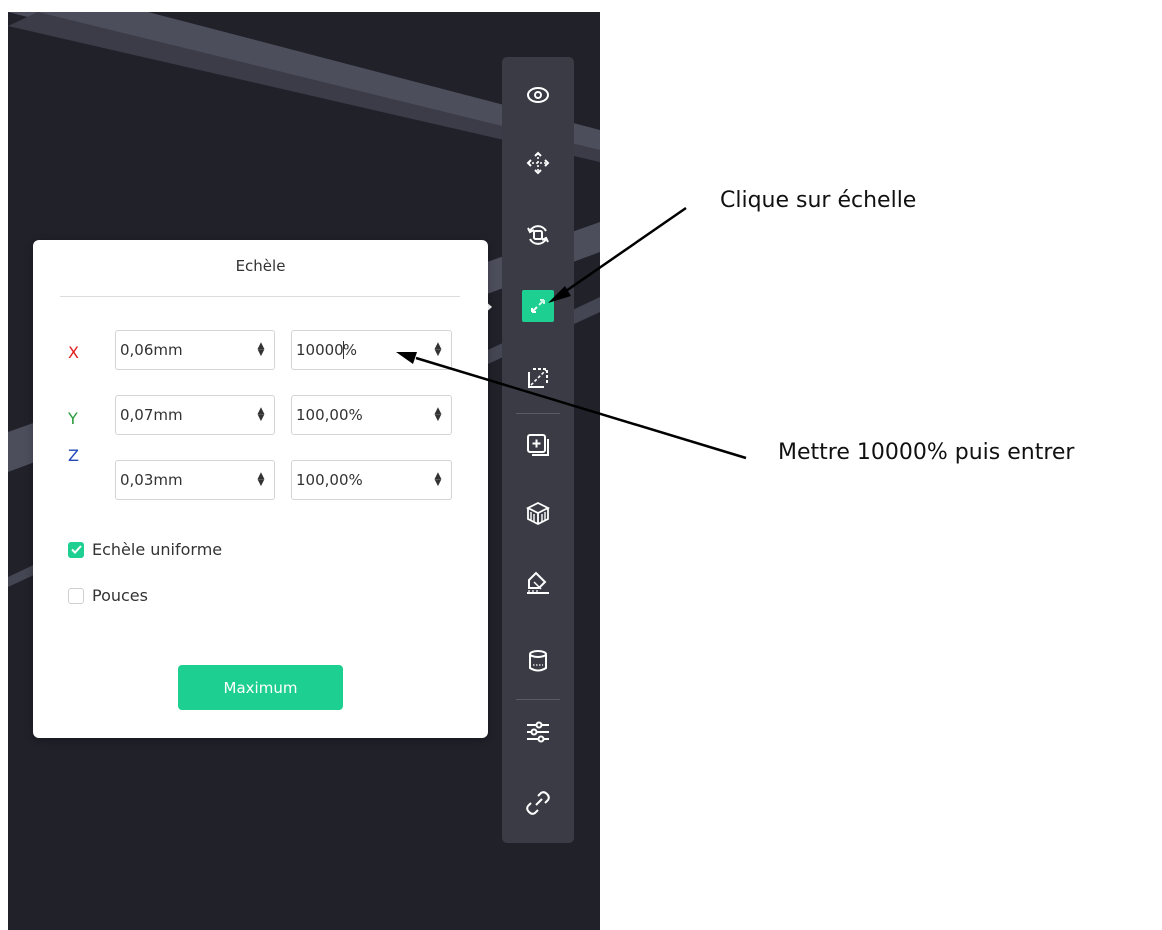 Image resolution: width=1162 pixels, height=930 pixels. I want to click on annotation-arrows, so click(571, 333).